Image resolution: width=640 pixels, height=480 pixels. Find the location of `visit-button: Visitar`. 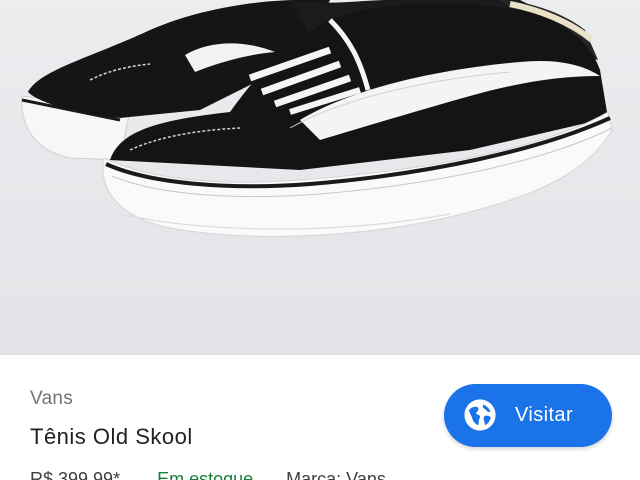

visit-button: Visitar is located at coordinates (528, 415).